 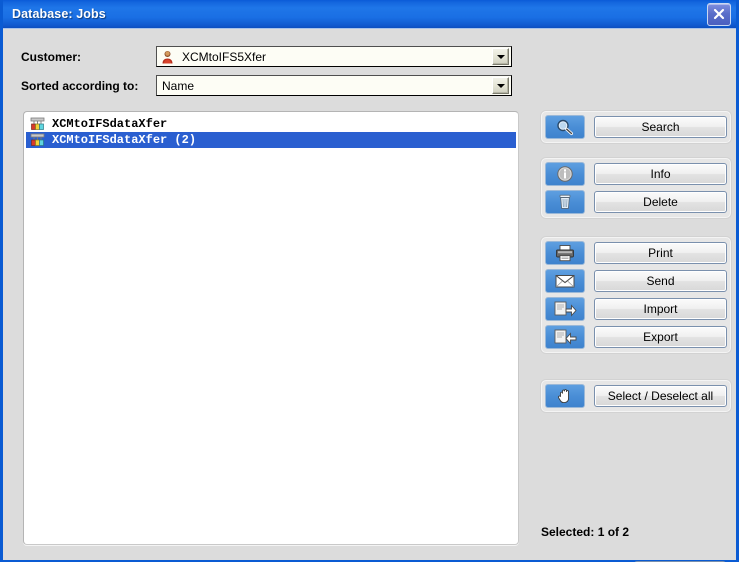 I want to click on info-button: Info, so click(x=660, y=174).